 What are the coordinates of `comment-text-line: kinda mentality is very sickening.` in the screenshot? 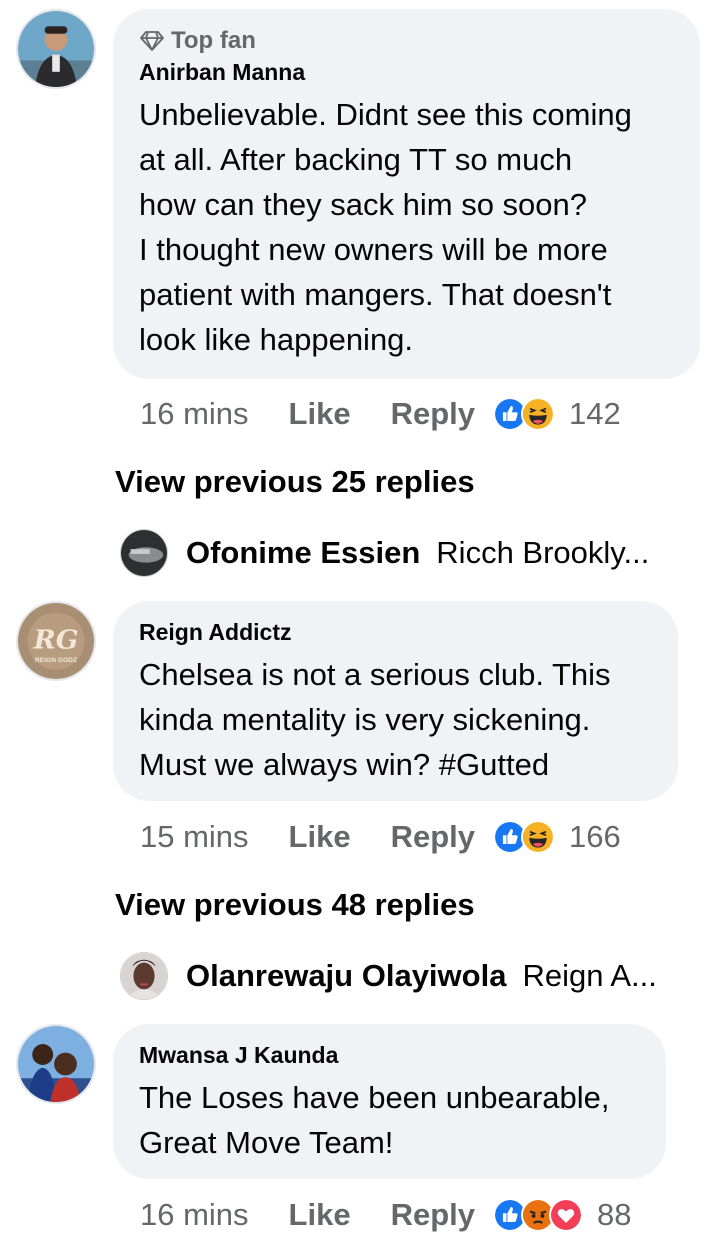 It's located at (365, 719).